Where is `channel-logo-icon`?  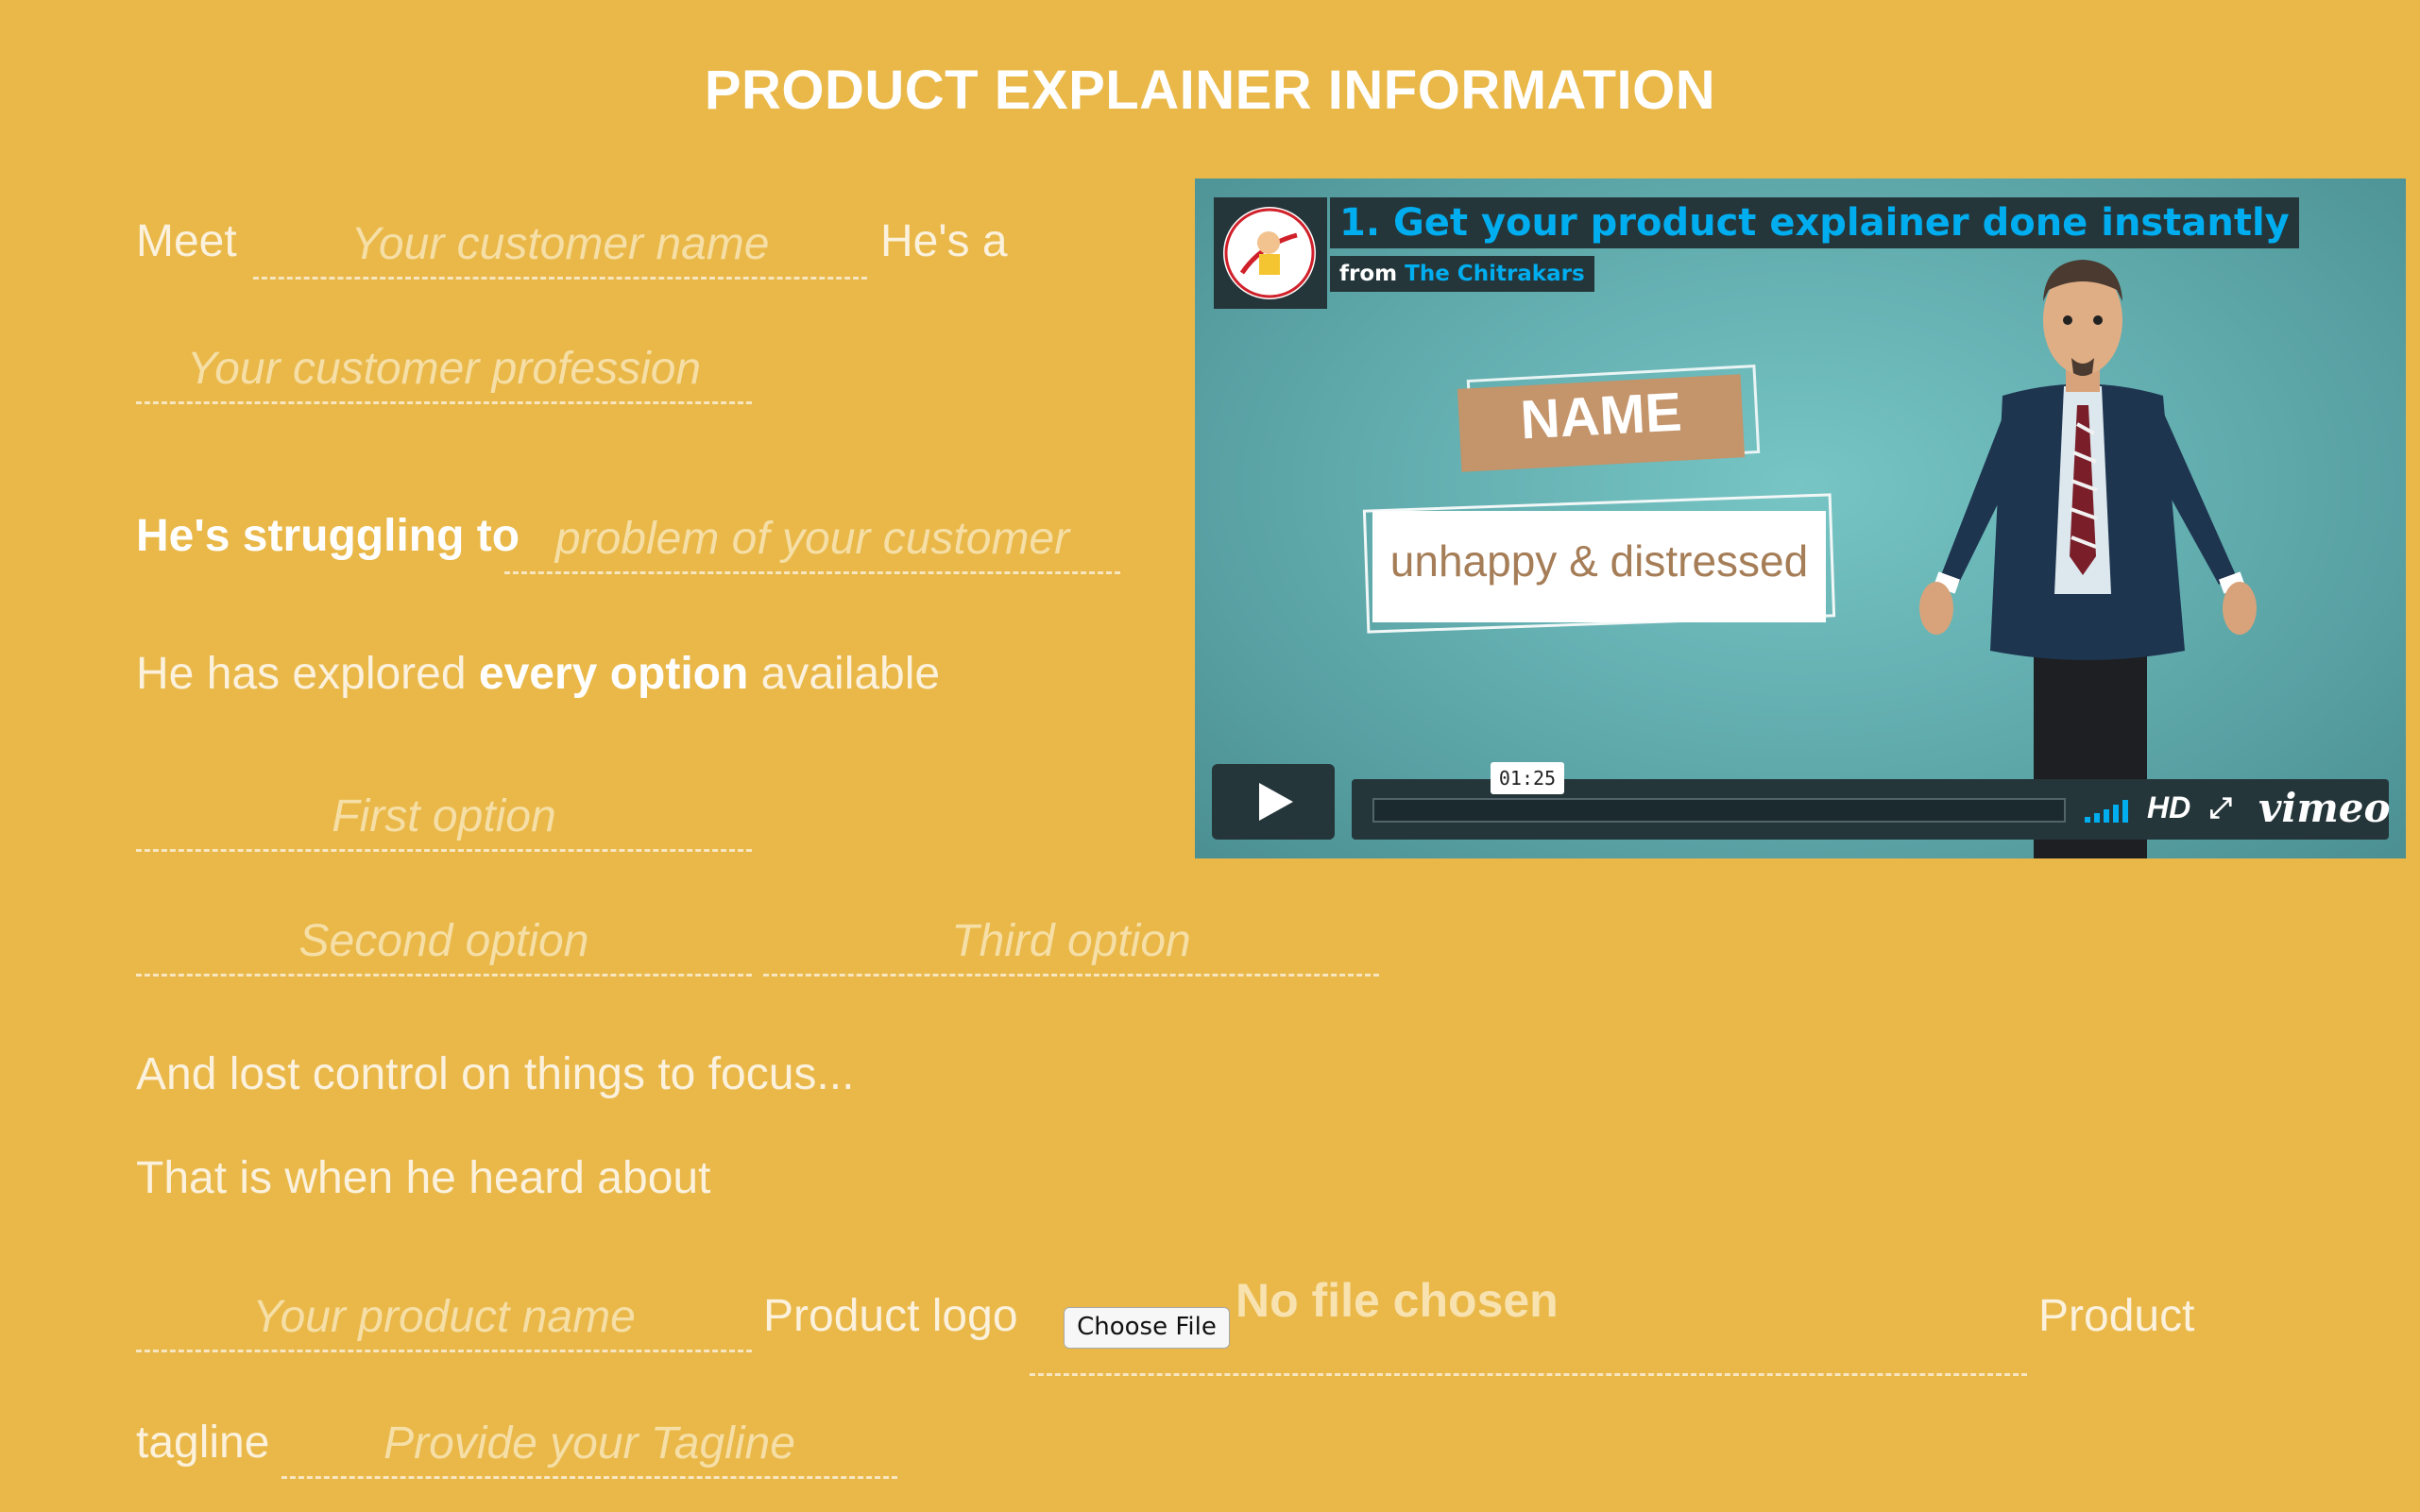 channel-logo-icon is located at coordinates (1269, 253).